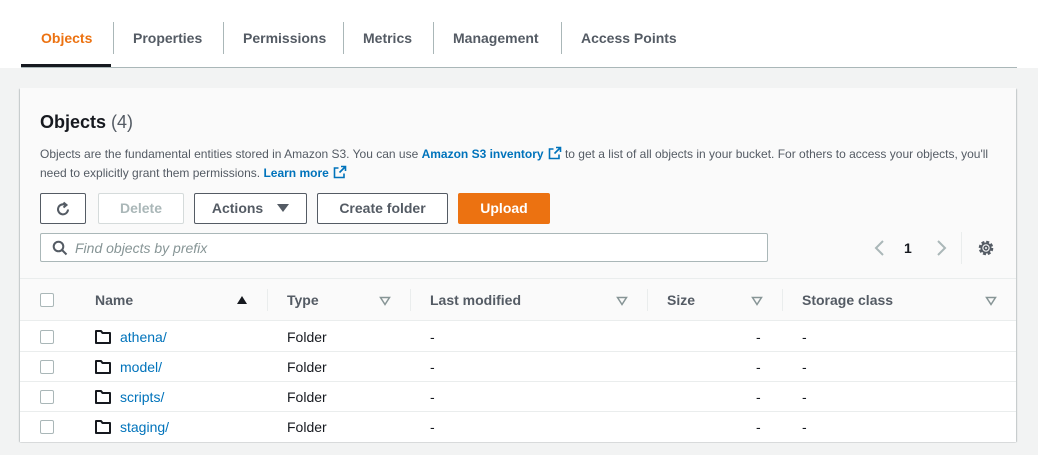  I want to click on divider, so click(961, 248).